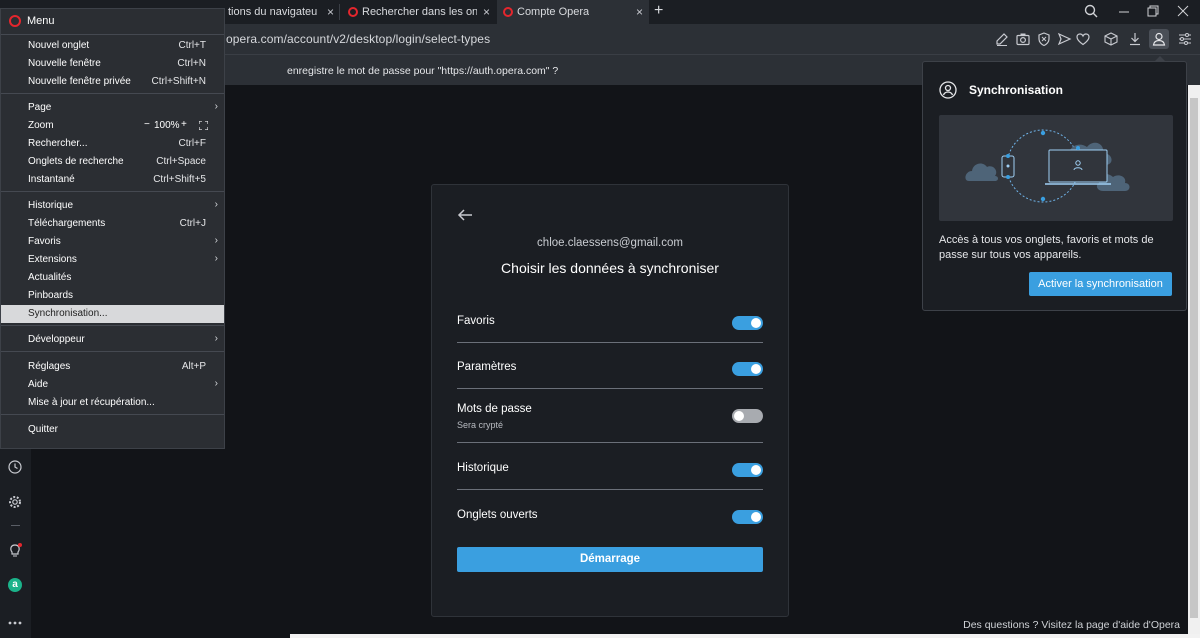 The image size is (1200, 638). What do you see at coordinates (15, 525) in the screenshot?
I see `sidebar-divider` at bounding box center [15, 525].